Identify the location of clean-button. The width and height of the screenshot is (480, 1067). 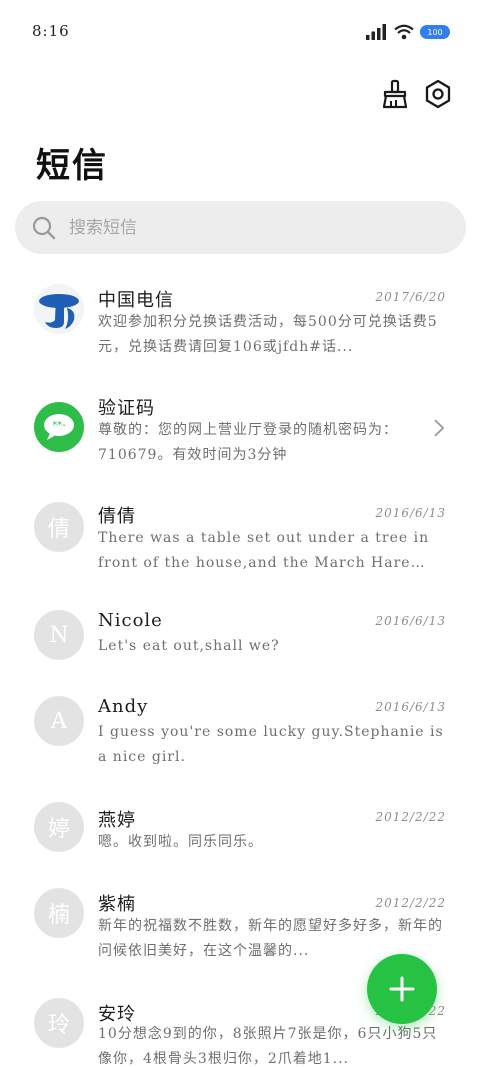
(395, 94).